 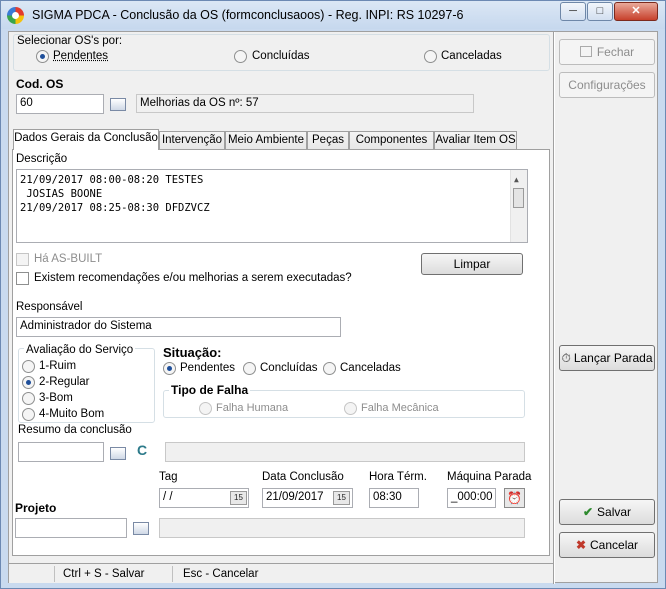 What do you see at coordinates (430, 56) in the screenshot?
I see `filter-radio-canceladas` at bounding box center [430, 56].